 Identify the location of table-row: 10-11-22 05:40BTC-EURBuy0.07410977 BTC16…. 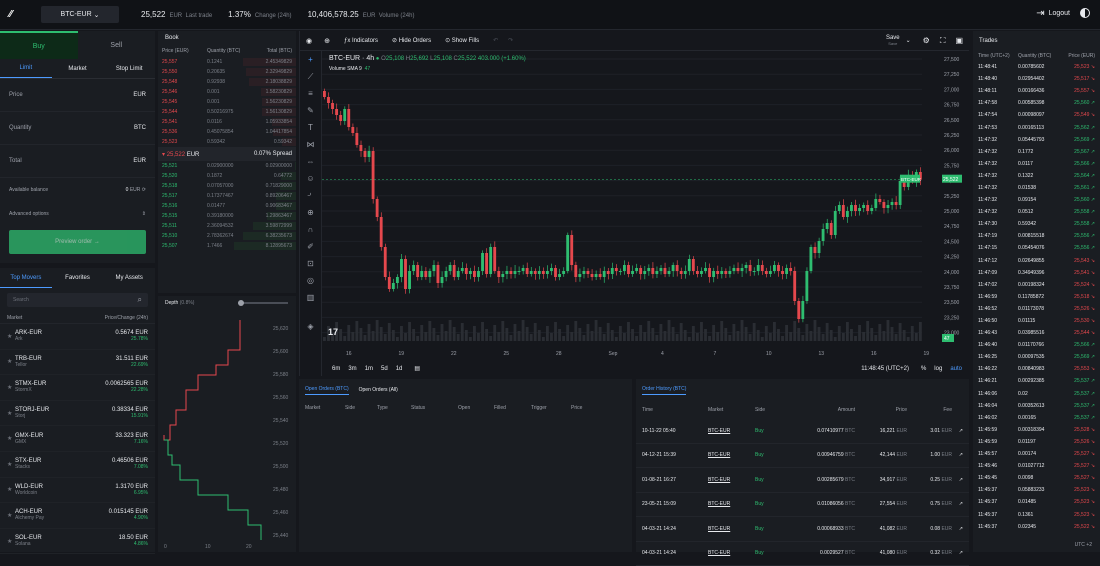
(802, 431).